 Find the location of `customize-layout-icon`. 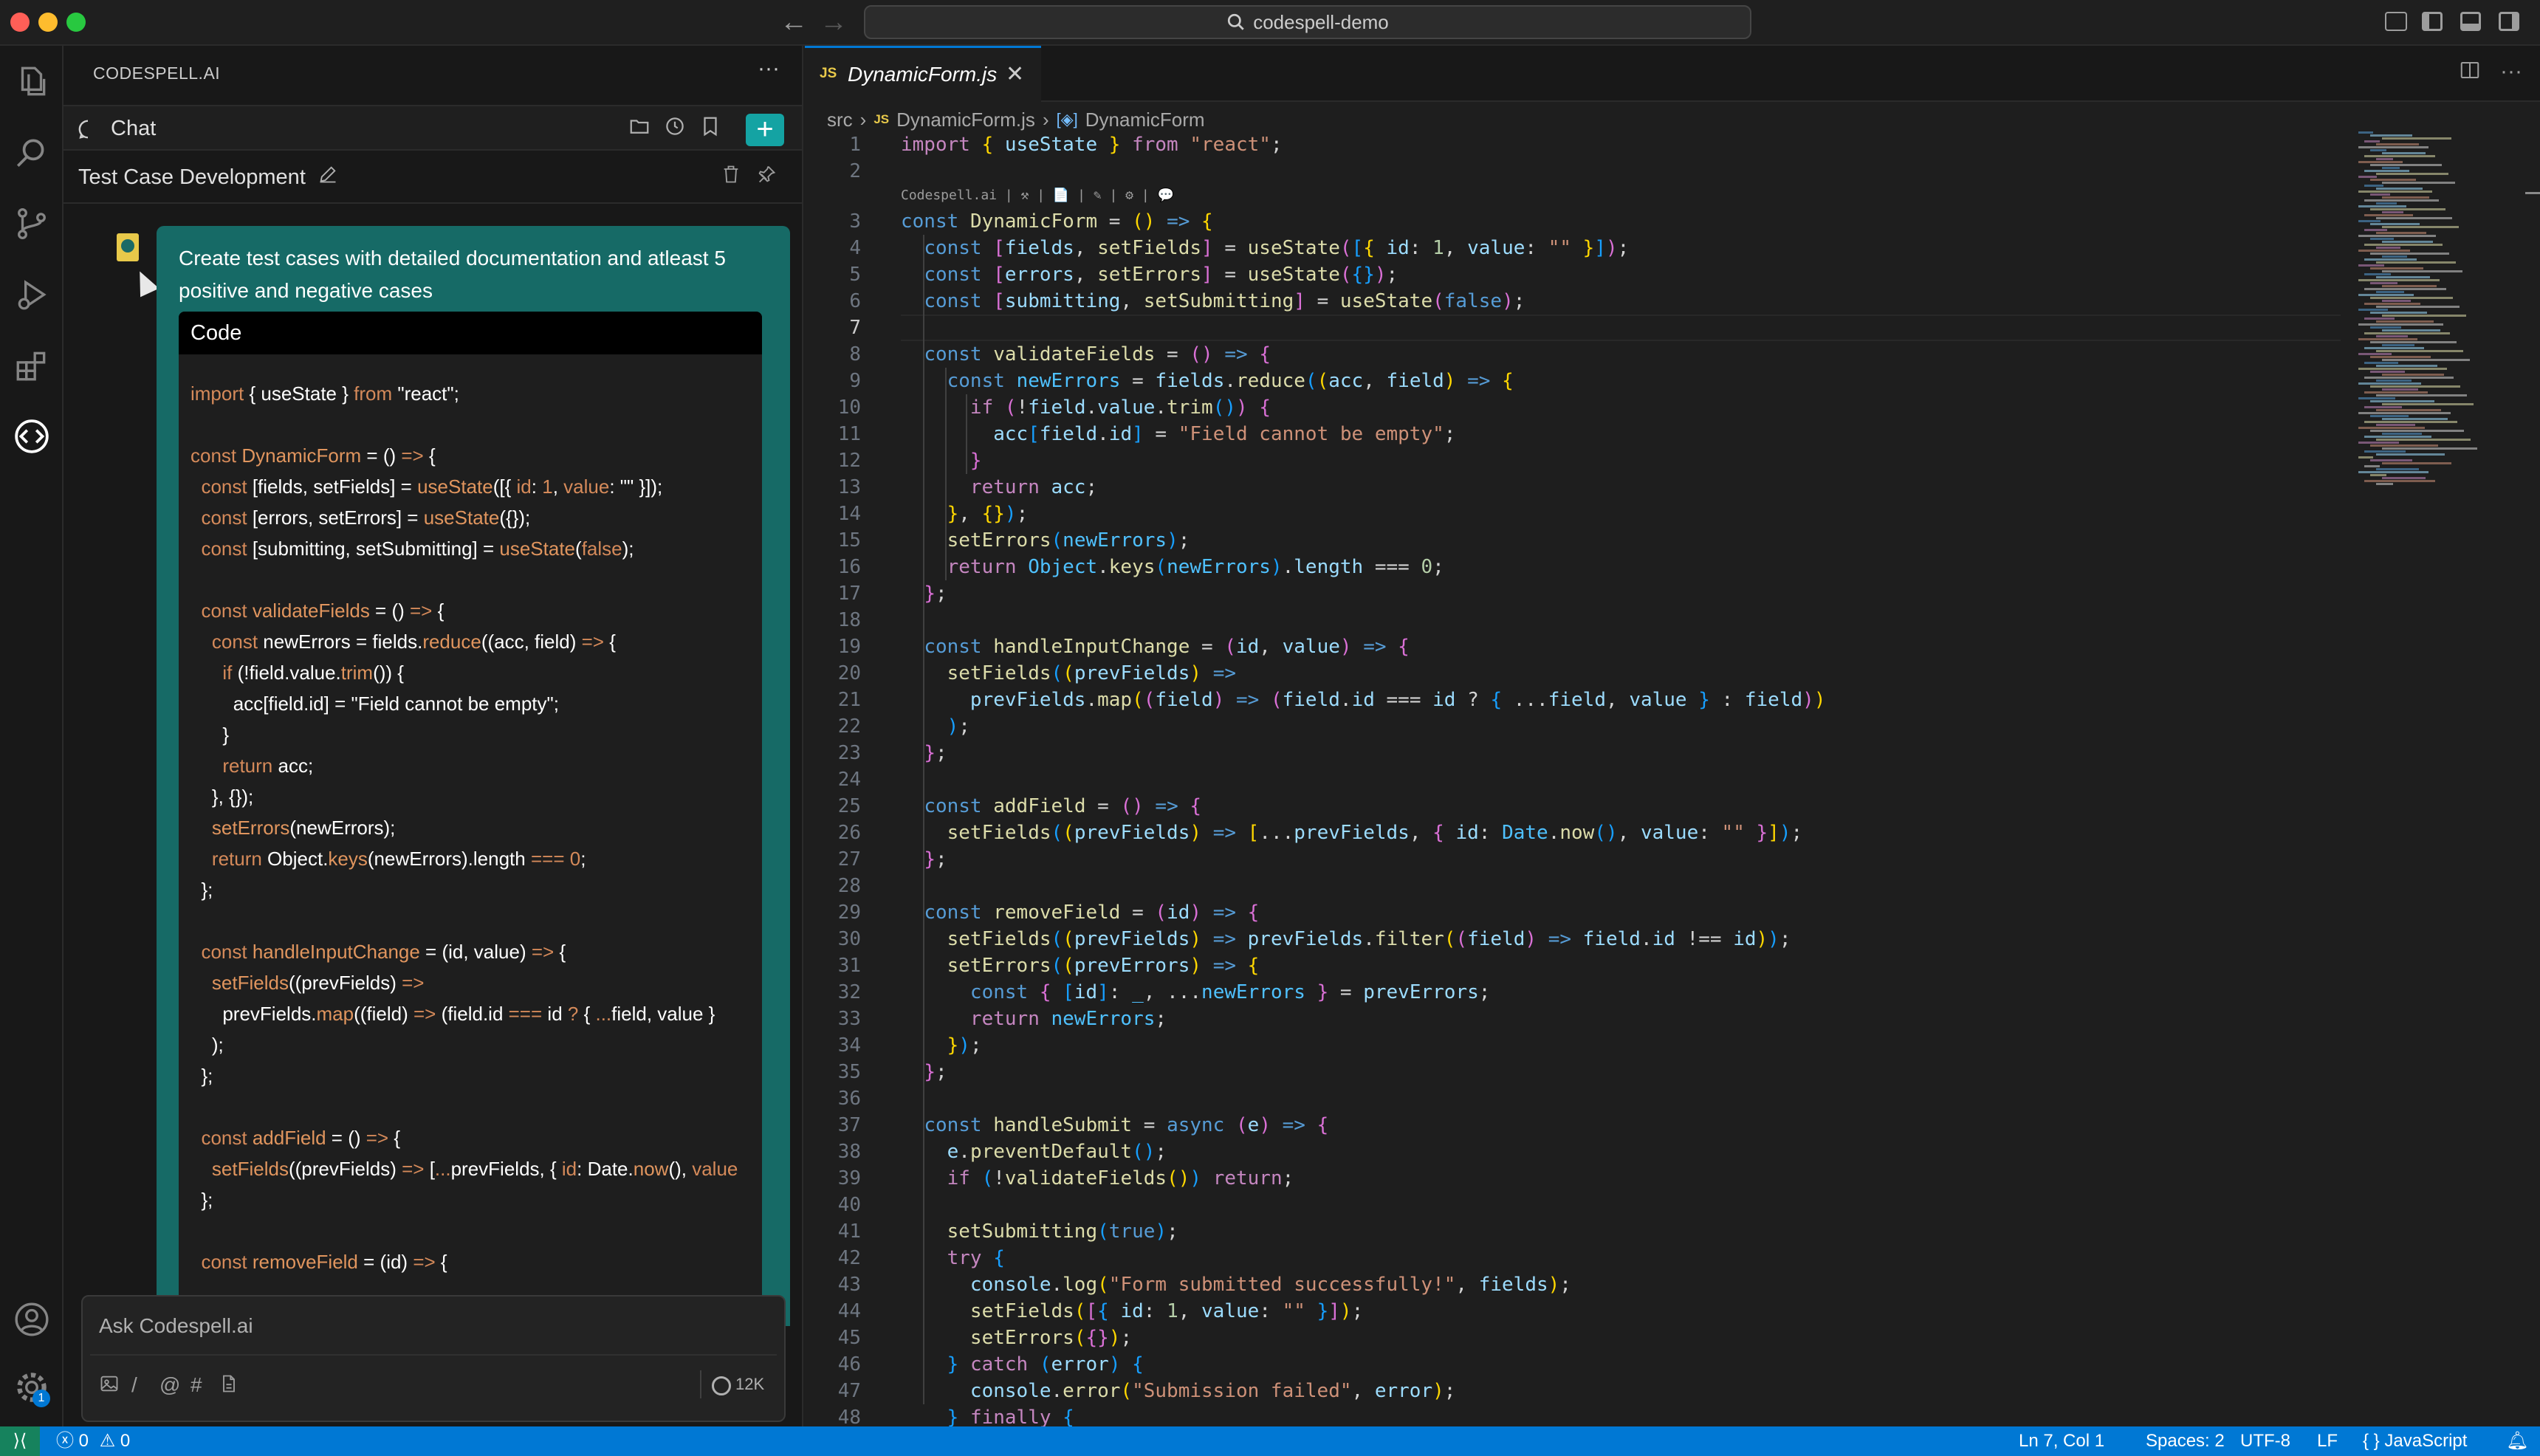

customize-layout-icon is located at coordinates (2396, 22).